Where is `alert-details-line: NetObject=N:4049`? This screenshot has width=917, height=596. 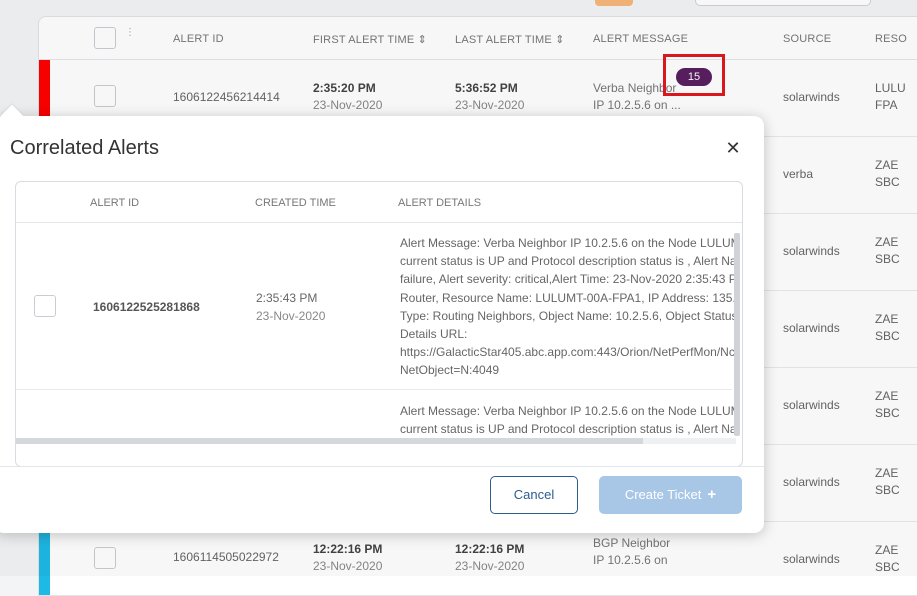 alert-details-line: NetObject=N:4049 is located at coordinates (450, 370).